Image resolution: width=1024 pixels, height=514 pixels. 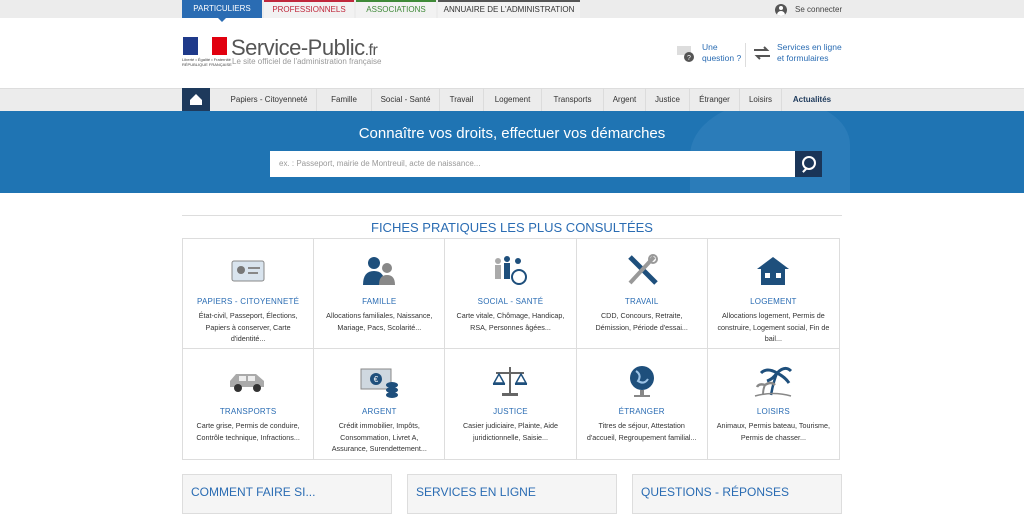 I want to click on social-icon, so click(x=511, y=270).